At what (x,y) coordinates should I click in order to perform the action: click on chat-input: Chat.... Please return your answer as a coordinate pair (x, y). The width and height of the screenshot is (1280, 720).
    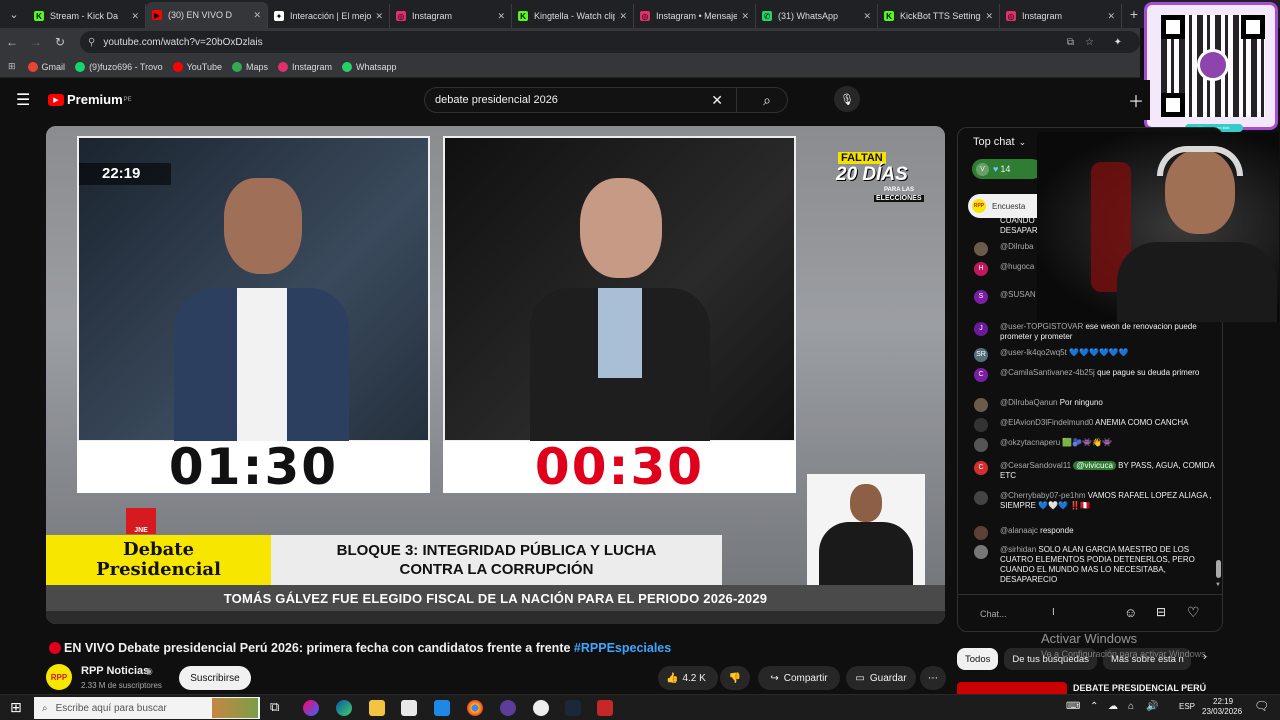
    Looking at the image, I should click on (993, 614).